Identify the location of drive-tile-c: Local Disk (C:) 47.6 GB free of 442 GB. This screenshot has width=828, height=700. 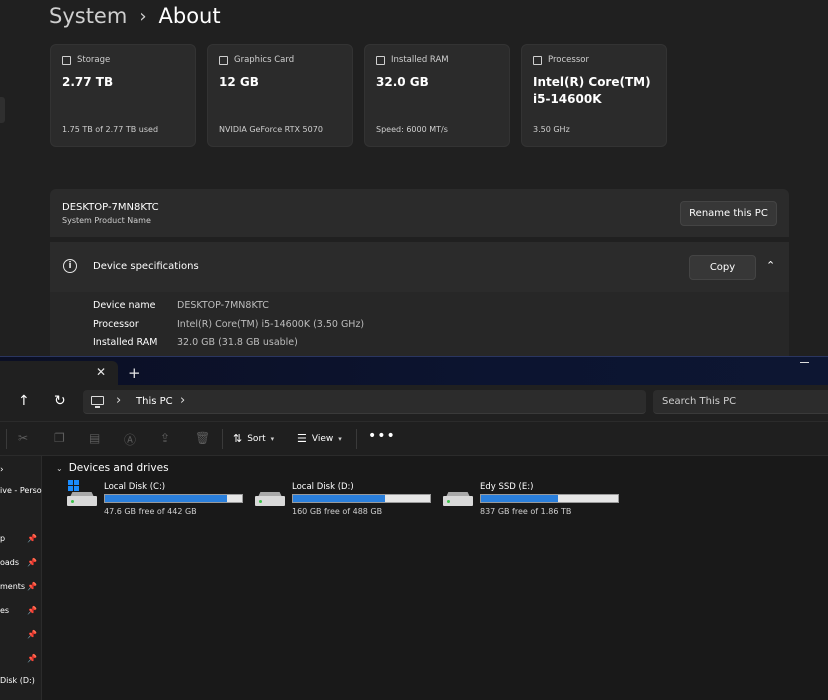
(157, 499).